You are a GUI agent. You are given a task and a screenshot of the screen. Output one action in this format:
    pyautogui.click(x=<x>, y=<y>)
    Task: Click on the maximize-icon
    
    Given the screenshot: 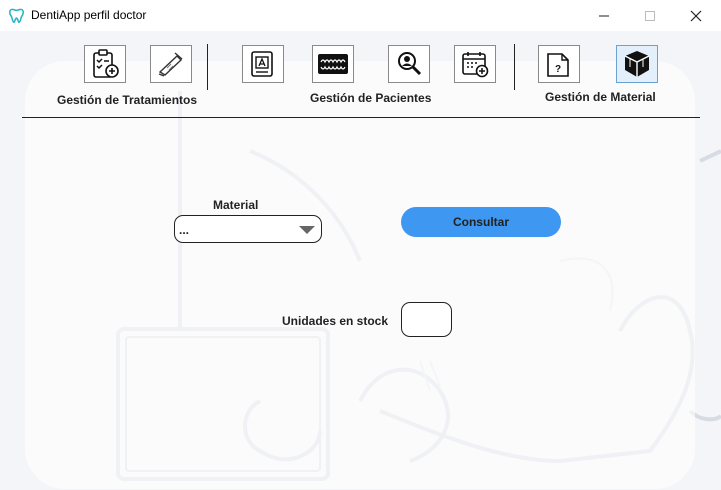 What is the action you would take?
    pyautogui.click(x=650, y=15)
    